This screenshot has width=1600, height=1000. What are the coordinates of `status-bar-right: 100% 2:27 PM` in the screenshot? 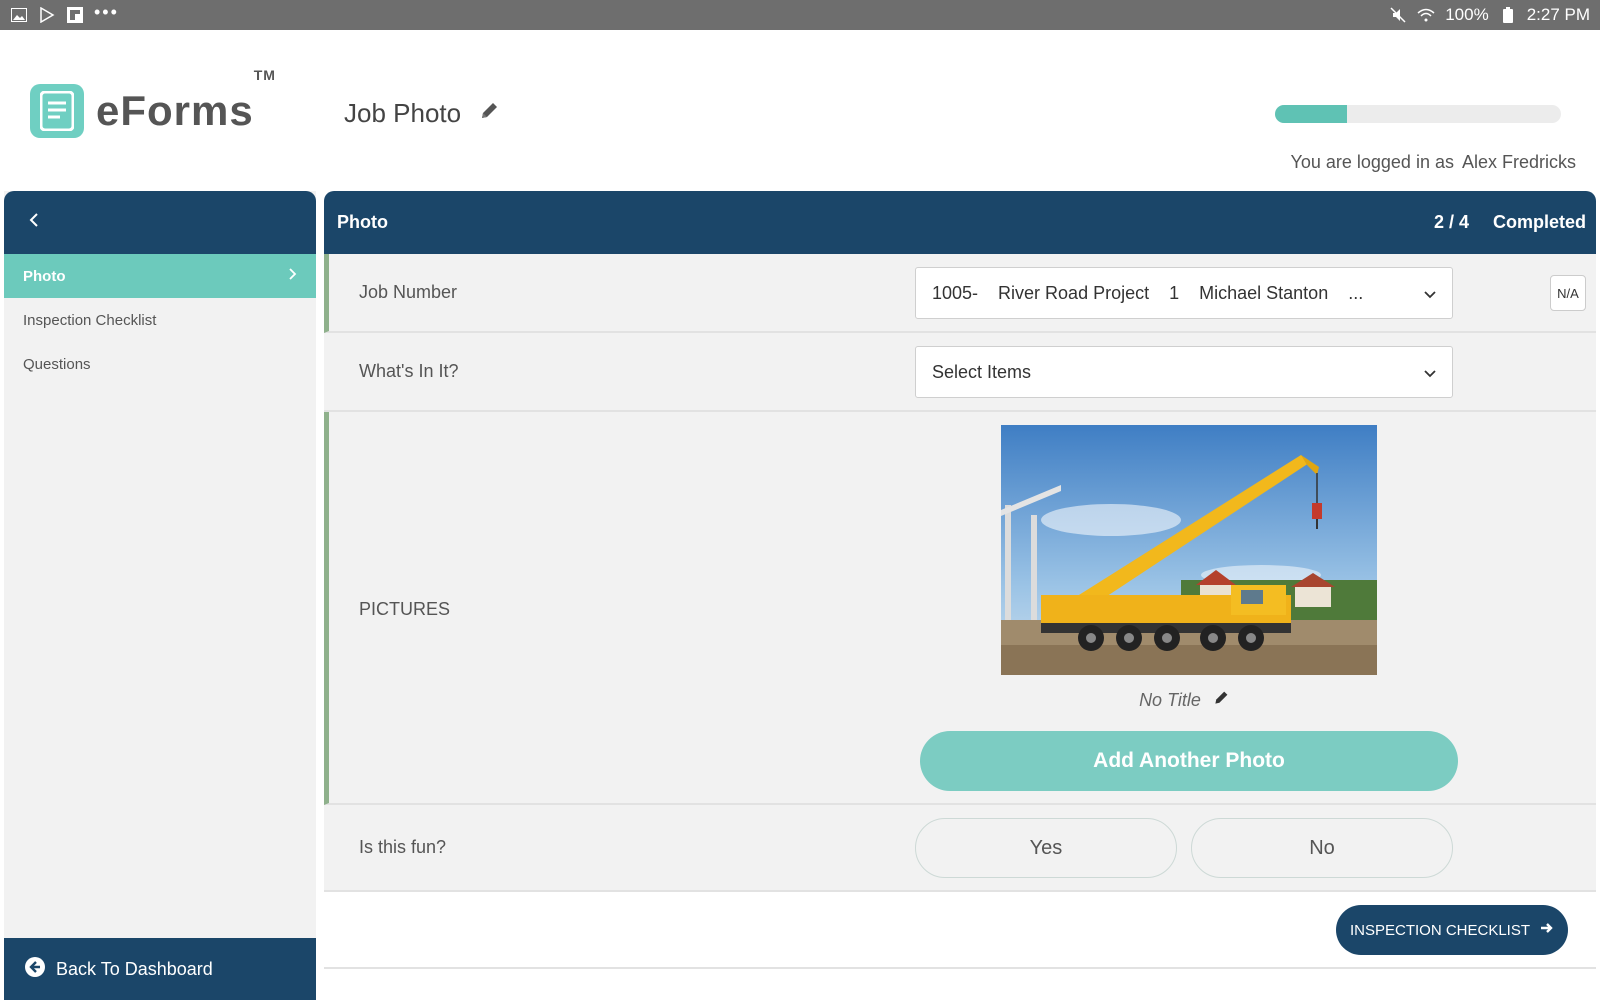 It's located at (1489, 15).